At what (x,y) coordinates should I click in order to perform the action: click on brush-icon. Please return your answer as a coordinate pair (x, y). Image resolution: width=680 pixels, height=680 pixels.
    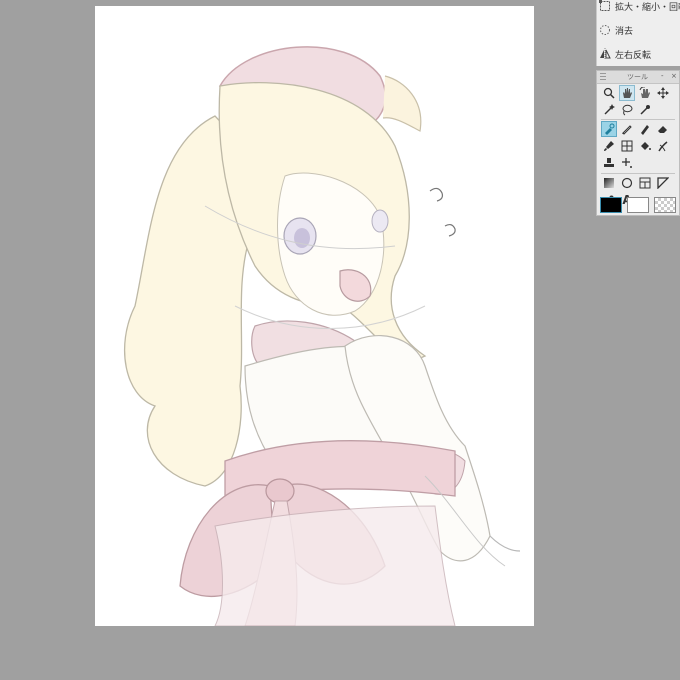
    Looking at the image, I should click on (609, 146).